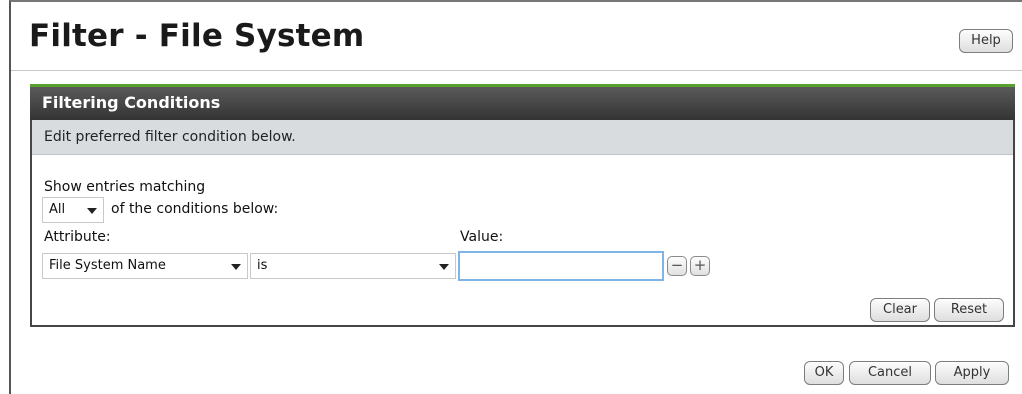  Describe the element at coordinates (353, 266) in the screenshot. I see `operator-select: is` at that location.